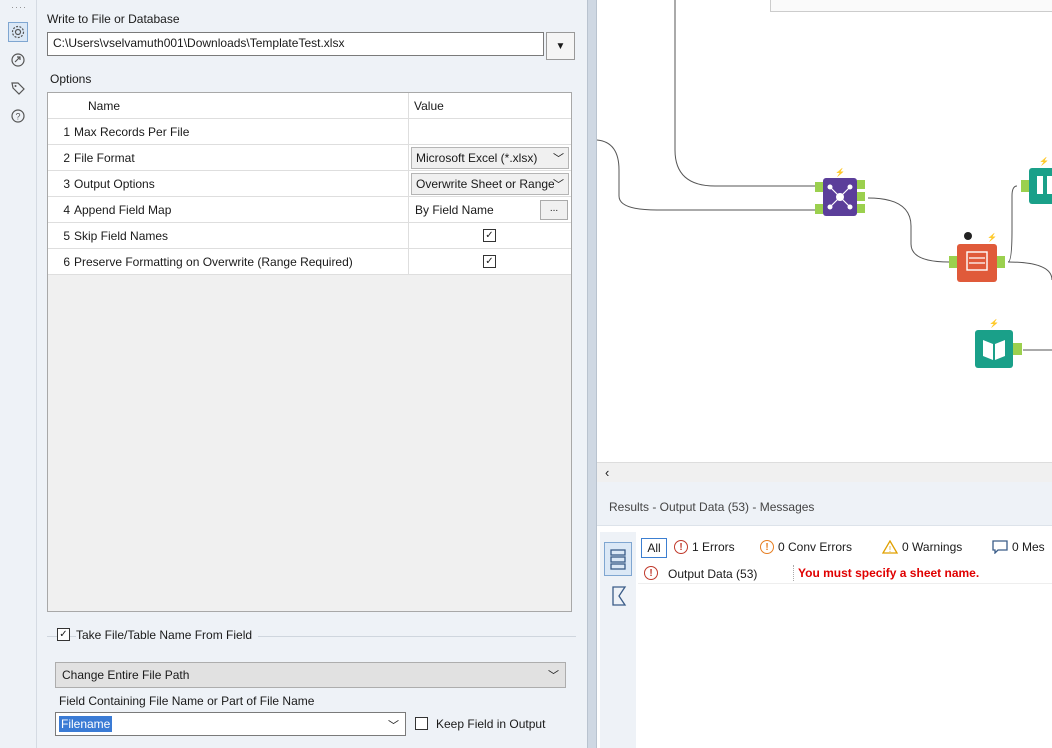 This screenshot has height=748, width=1052. Describe the element at coordinates (66, 262) in the screenshot. I see `row-number: 6` at that location.